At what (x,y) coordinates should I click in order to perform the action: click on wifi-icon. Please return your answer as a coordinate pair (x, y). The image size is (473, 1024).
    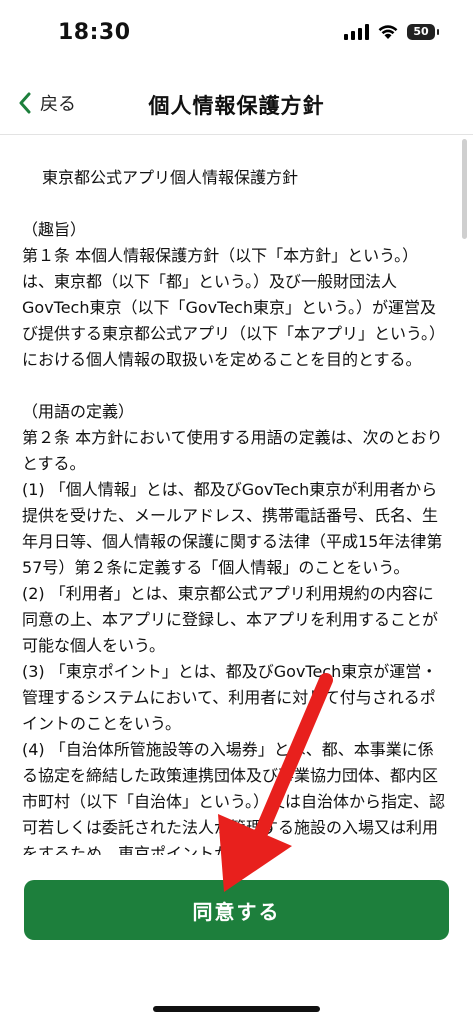
    Looking at the image, I should click on (388, 32).